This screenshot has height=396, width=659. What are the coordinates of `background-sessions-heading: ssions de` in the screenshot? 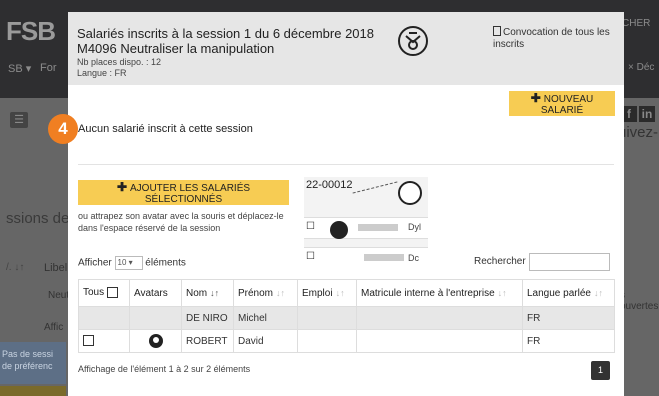 It's located at (38, 218).